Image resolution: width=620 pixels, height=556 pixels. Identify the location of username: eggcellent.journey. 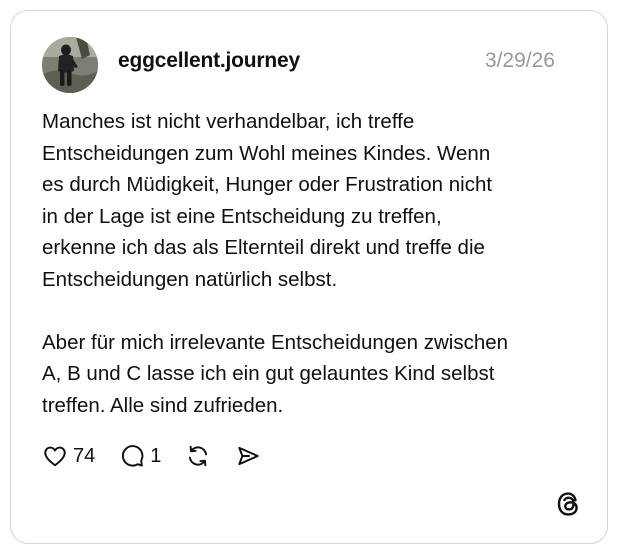
(209, 61).